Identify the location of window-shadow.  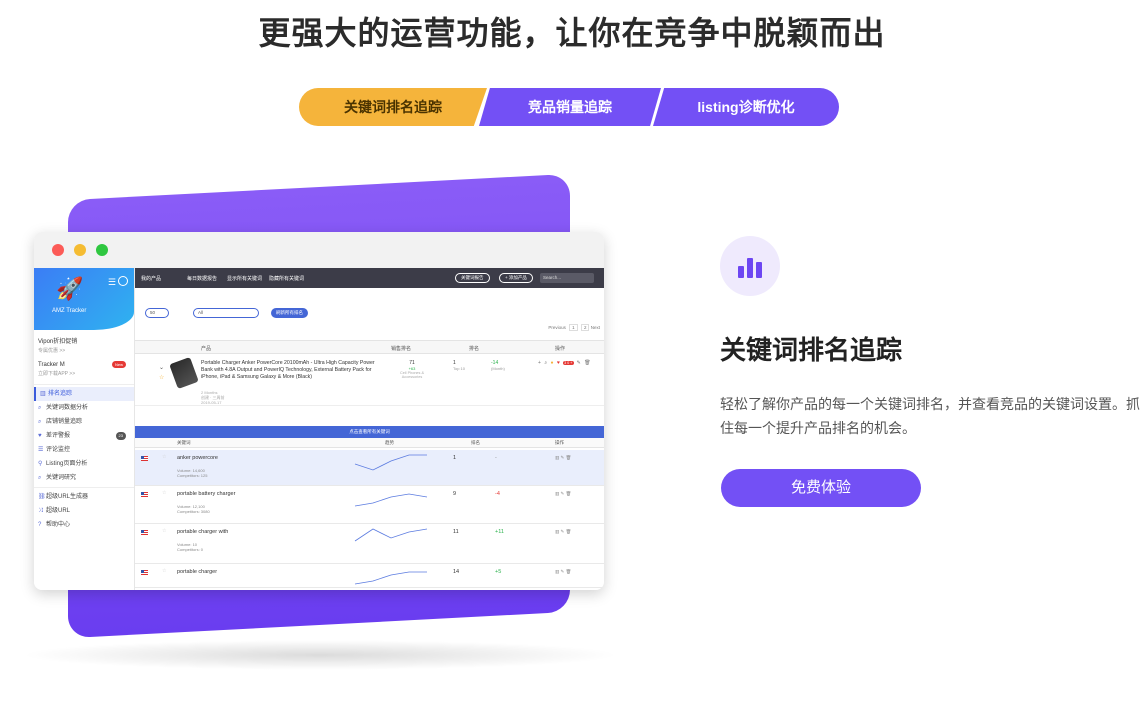
(320, 655).